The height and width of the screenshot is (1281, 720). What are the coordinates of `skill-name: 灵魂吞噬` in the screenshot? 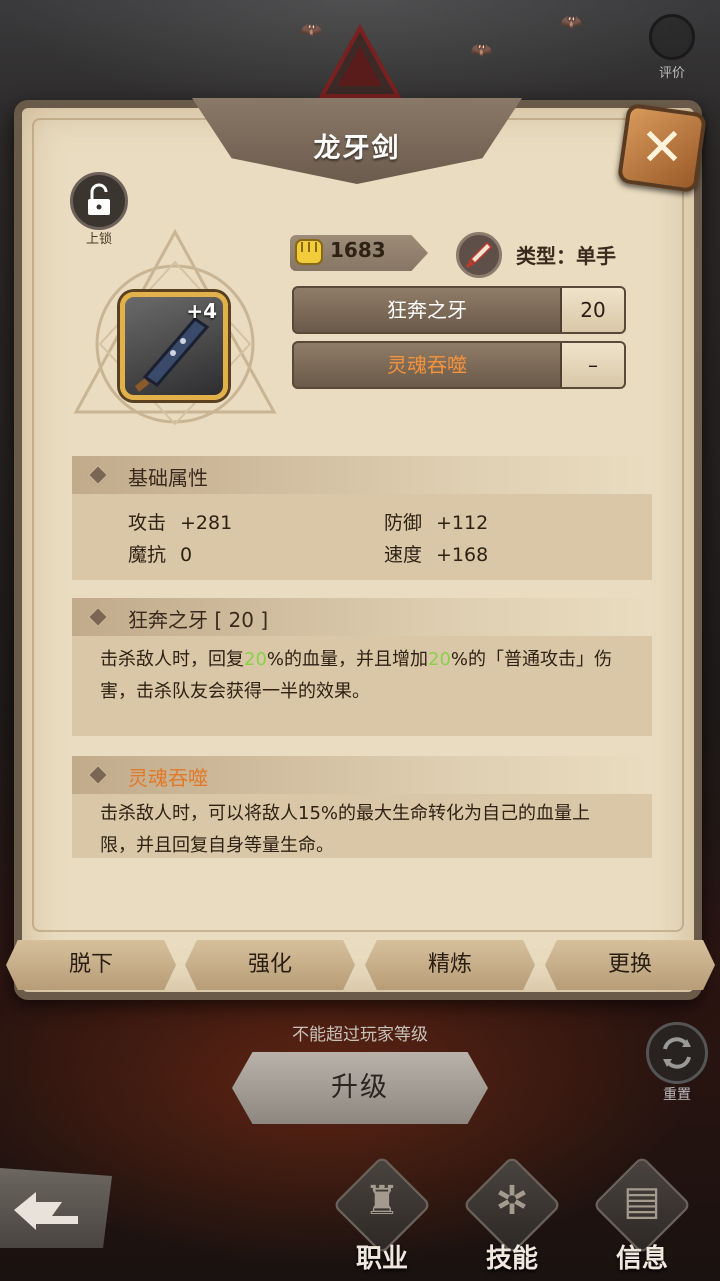 It's located at (428, 365).